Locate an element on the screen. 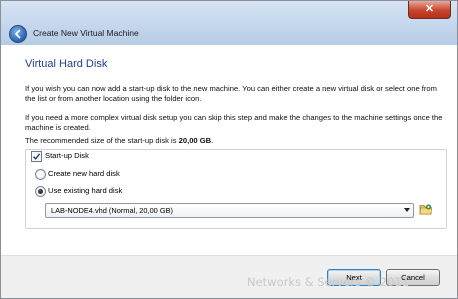  create-new-disk-label: Create new hard disk is located at coordinates (84, 173).